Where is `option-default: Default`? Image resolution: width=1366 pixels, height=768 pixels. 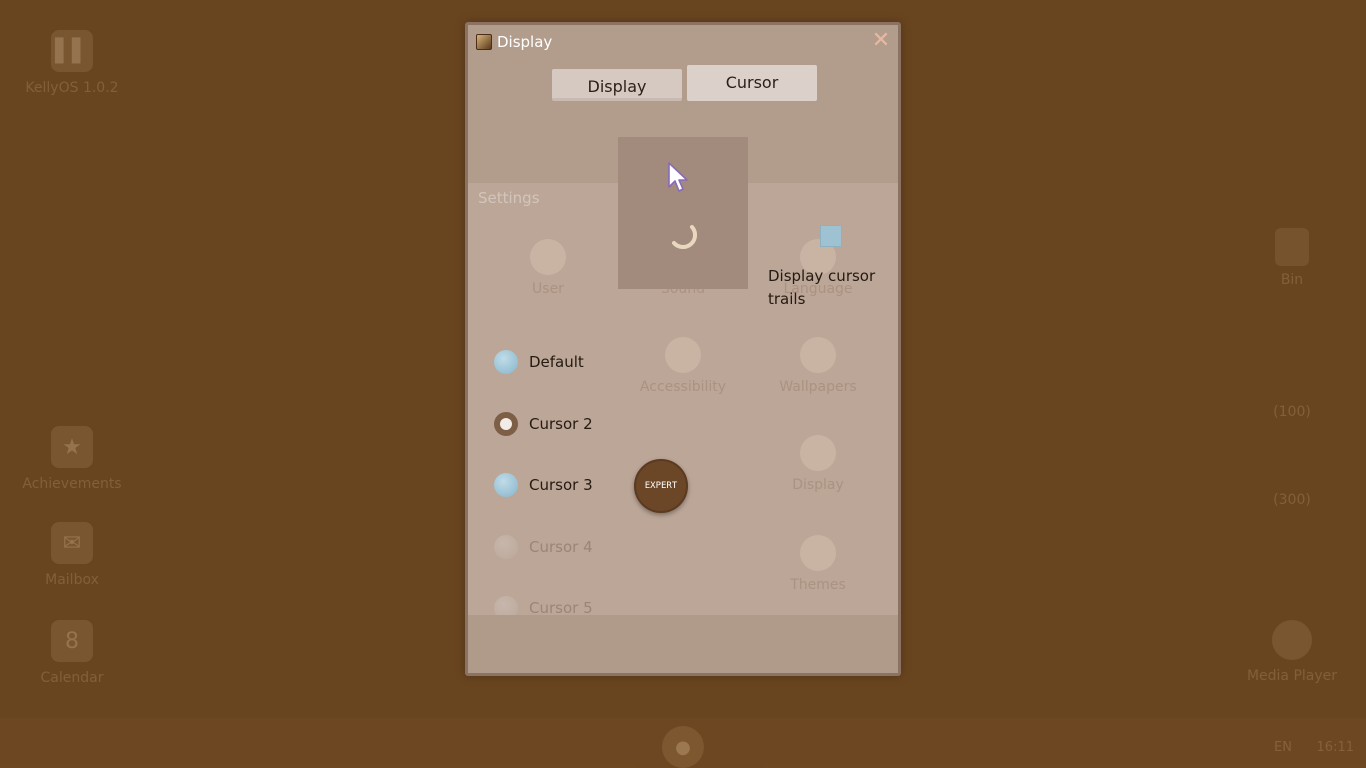 option-default: Default is located at coordinates (539, 362).